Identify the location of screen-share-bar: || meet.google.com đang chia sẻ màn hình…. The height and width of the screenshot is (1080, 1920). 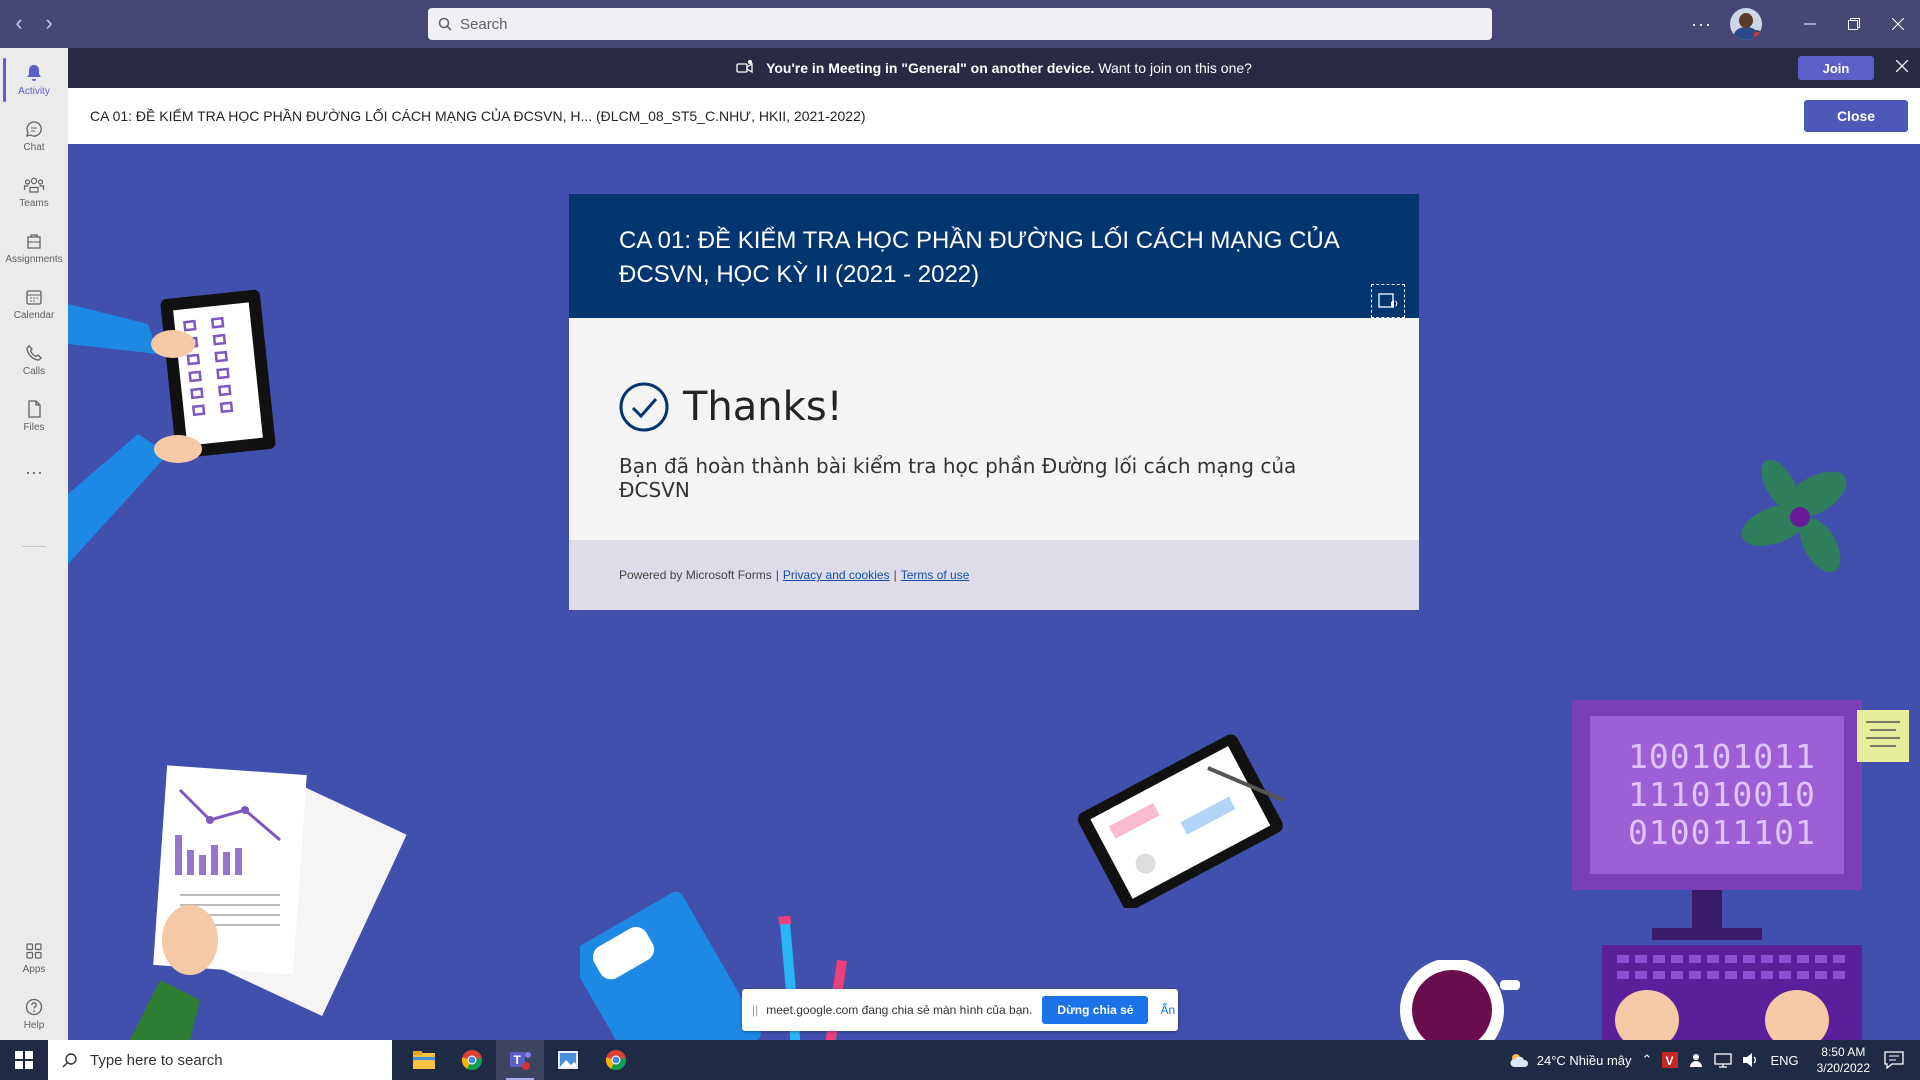
(960, 1010).